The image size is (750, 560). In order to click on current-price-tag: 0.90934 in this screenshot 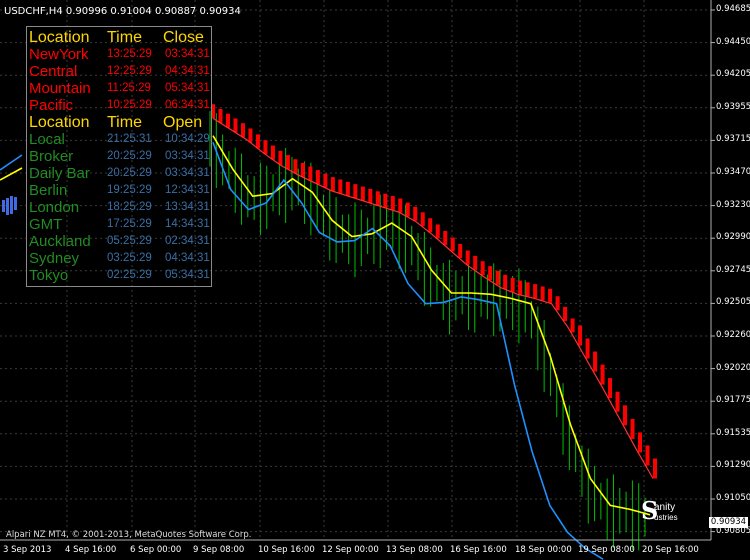, I will do `click(728, 522)`.